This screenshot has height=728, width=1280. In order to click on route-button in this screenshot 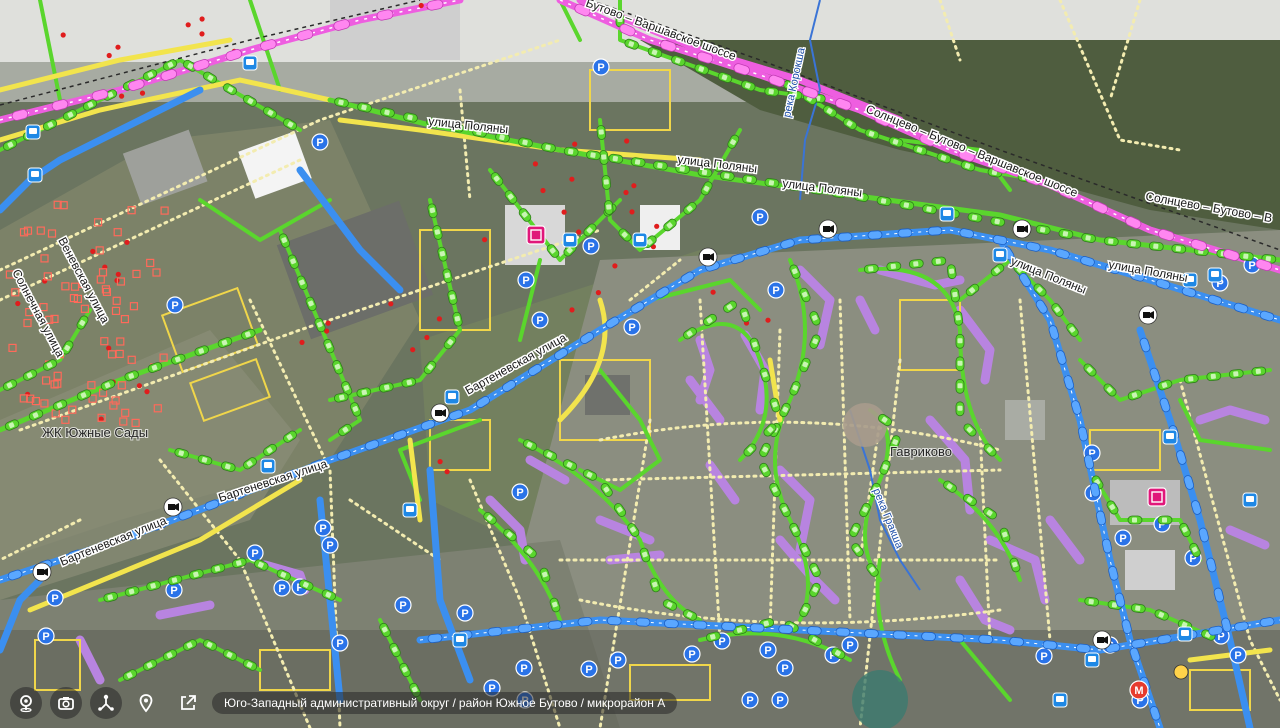, I will do `click(106, 703)`.